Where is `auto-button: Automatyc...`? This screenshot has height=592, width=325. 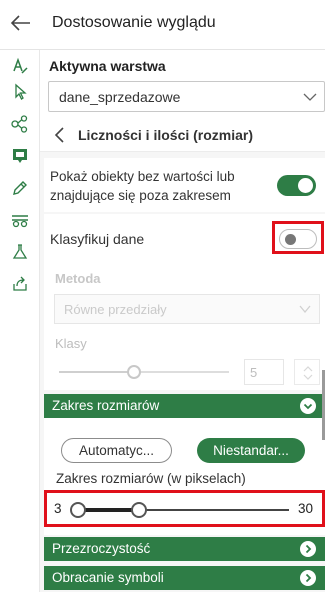 auto-button: Automatyc... is located at coordinates (116, 450).